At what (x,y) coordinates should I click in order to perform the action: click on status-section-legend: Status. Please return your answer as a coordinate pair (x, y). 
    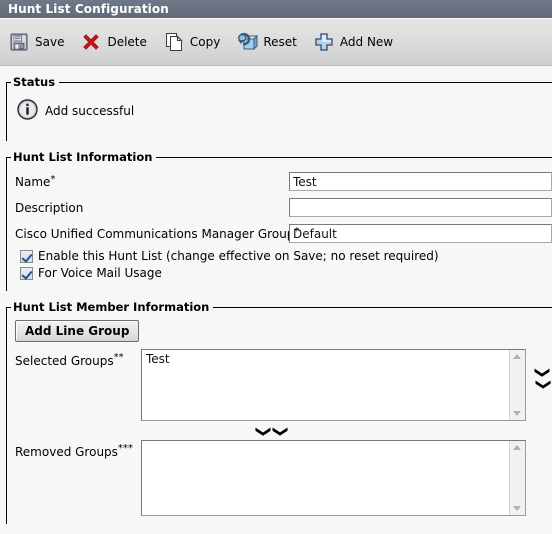
    Looking at the image, I should click on (34, 82).